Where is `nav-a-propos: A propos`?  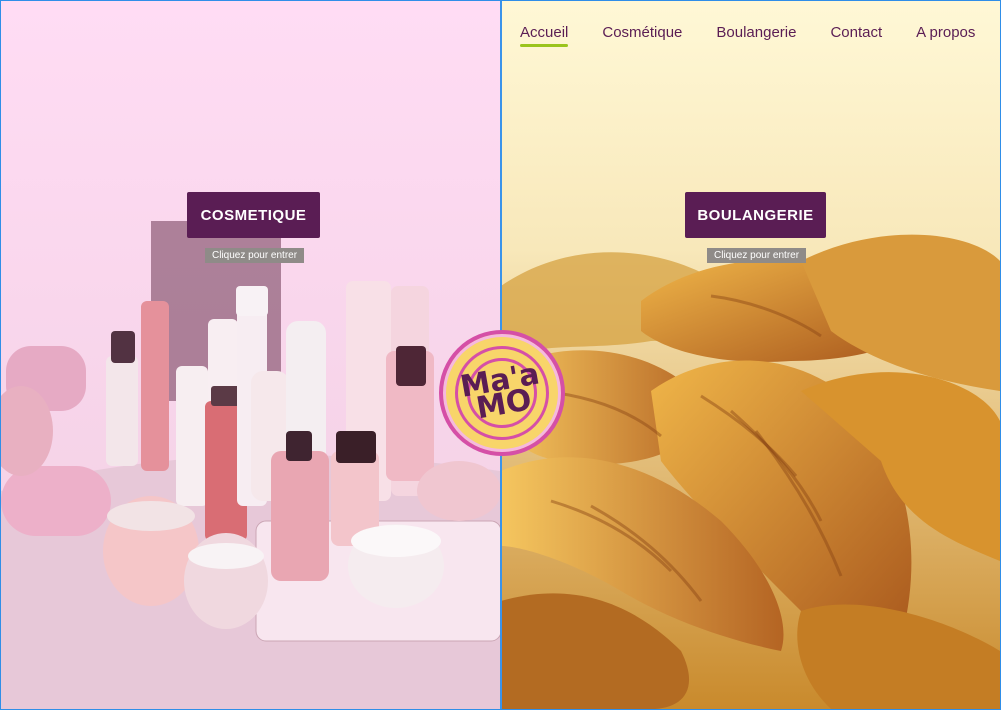
nav-a-propos: A propos is located at coordinates (945, 35).